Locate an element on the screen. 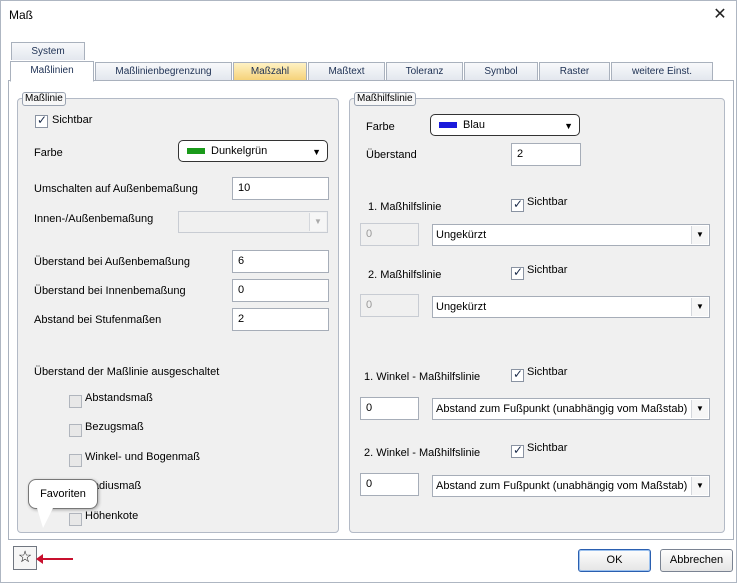 This screenshot has width=737, height=583. hilfs1-value-input: 0 is located at coordinates (389, 234).